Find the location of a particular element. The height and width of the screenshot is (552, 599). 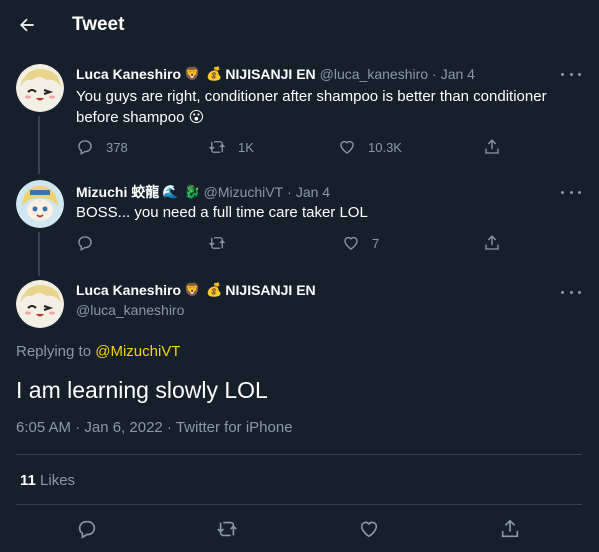

back-arrow-icon is located at coordinates (27, 25).